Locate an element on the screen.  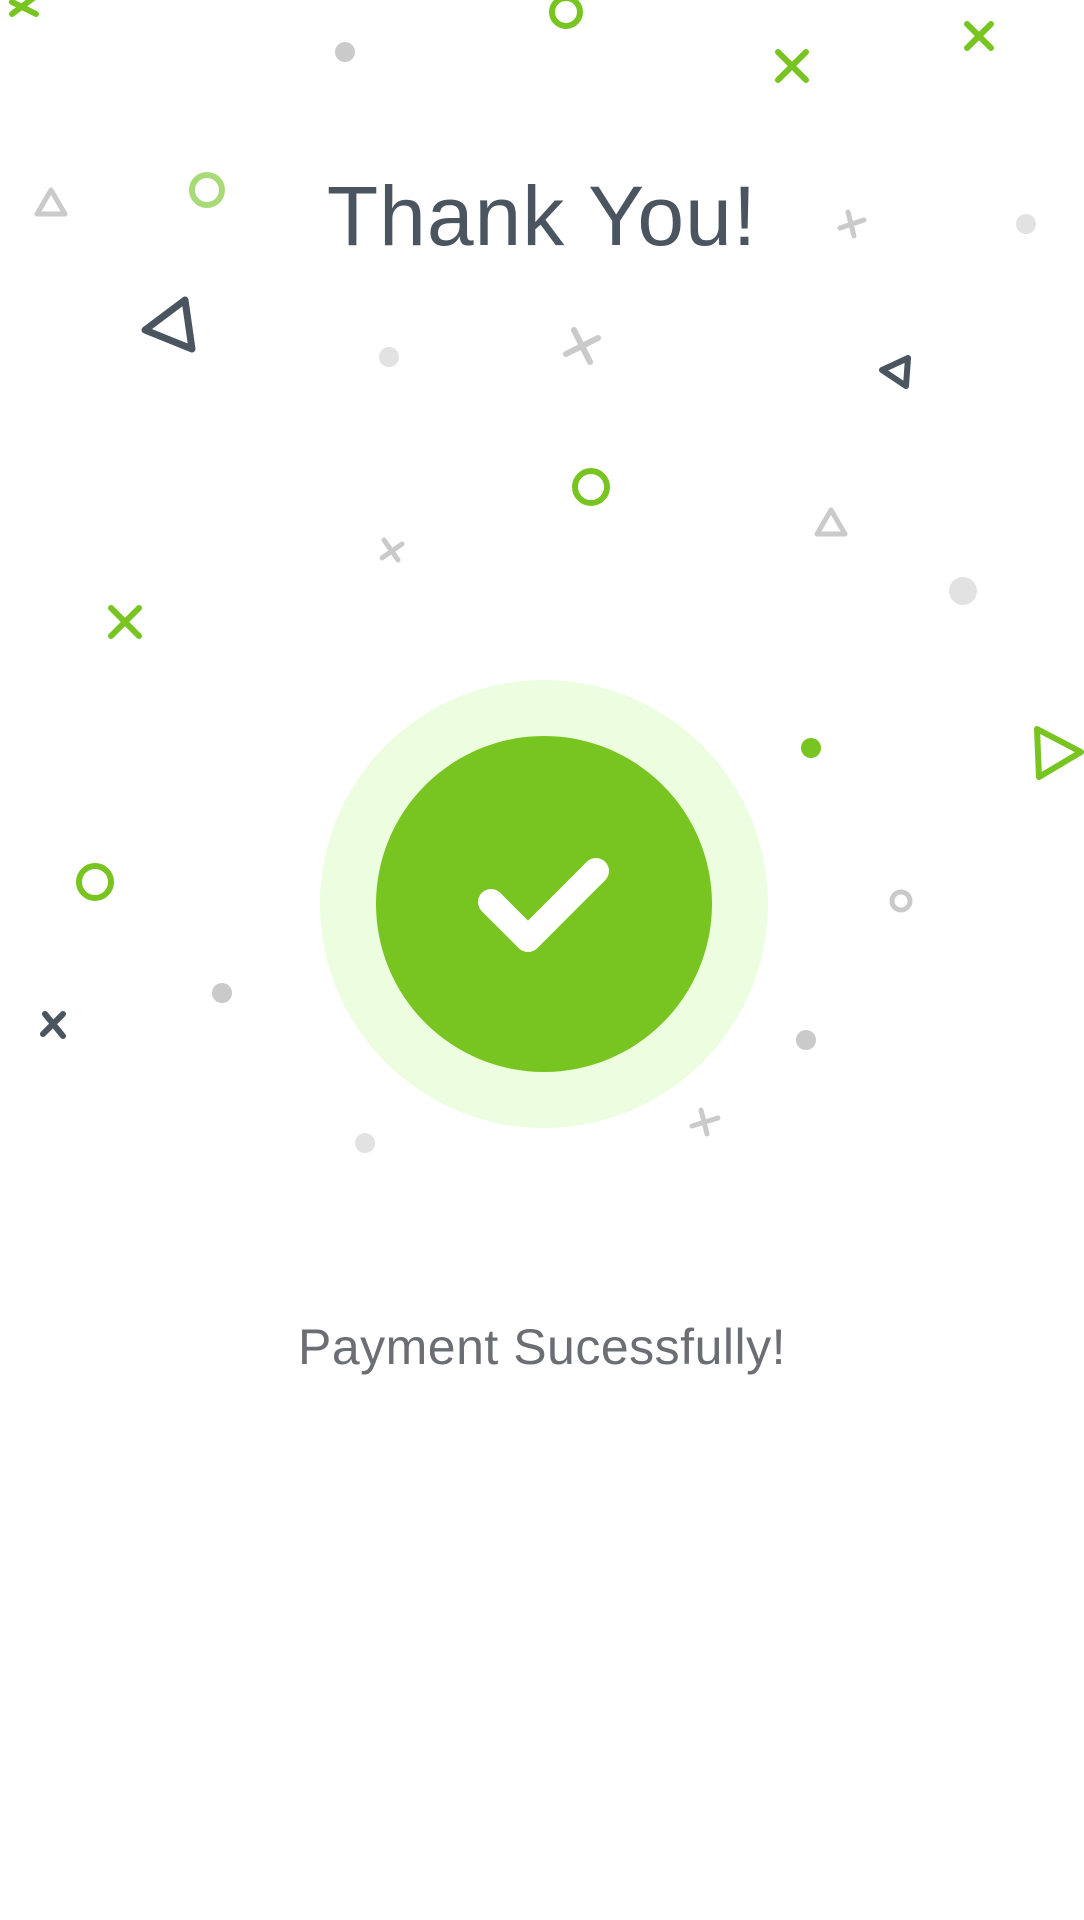
payment-status-message: Payment Sucessfully! is located at coordinates (542, 1347).